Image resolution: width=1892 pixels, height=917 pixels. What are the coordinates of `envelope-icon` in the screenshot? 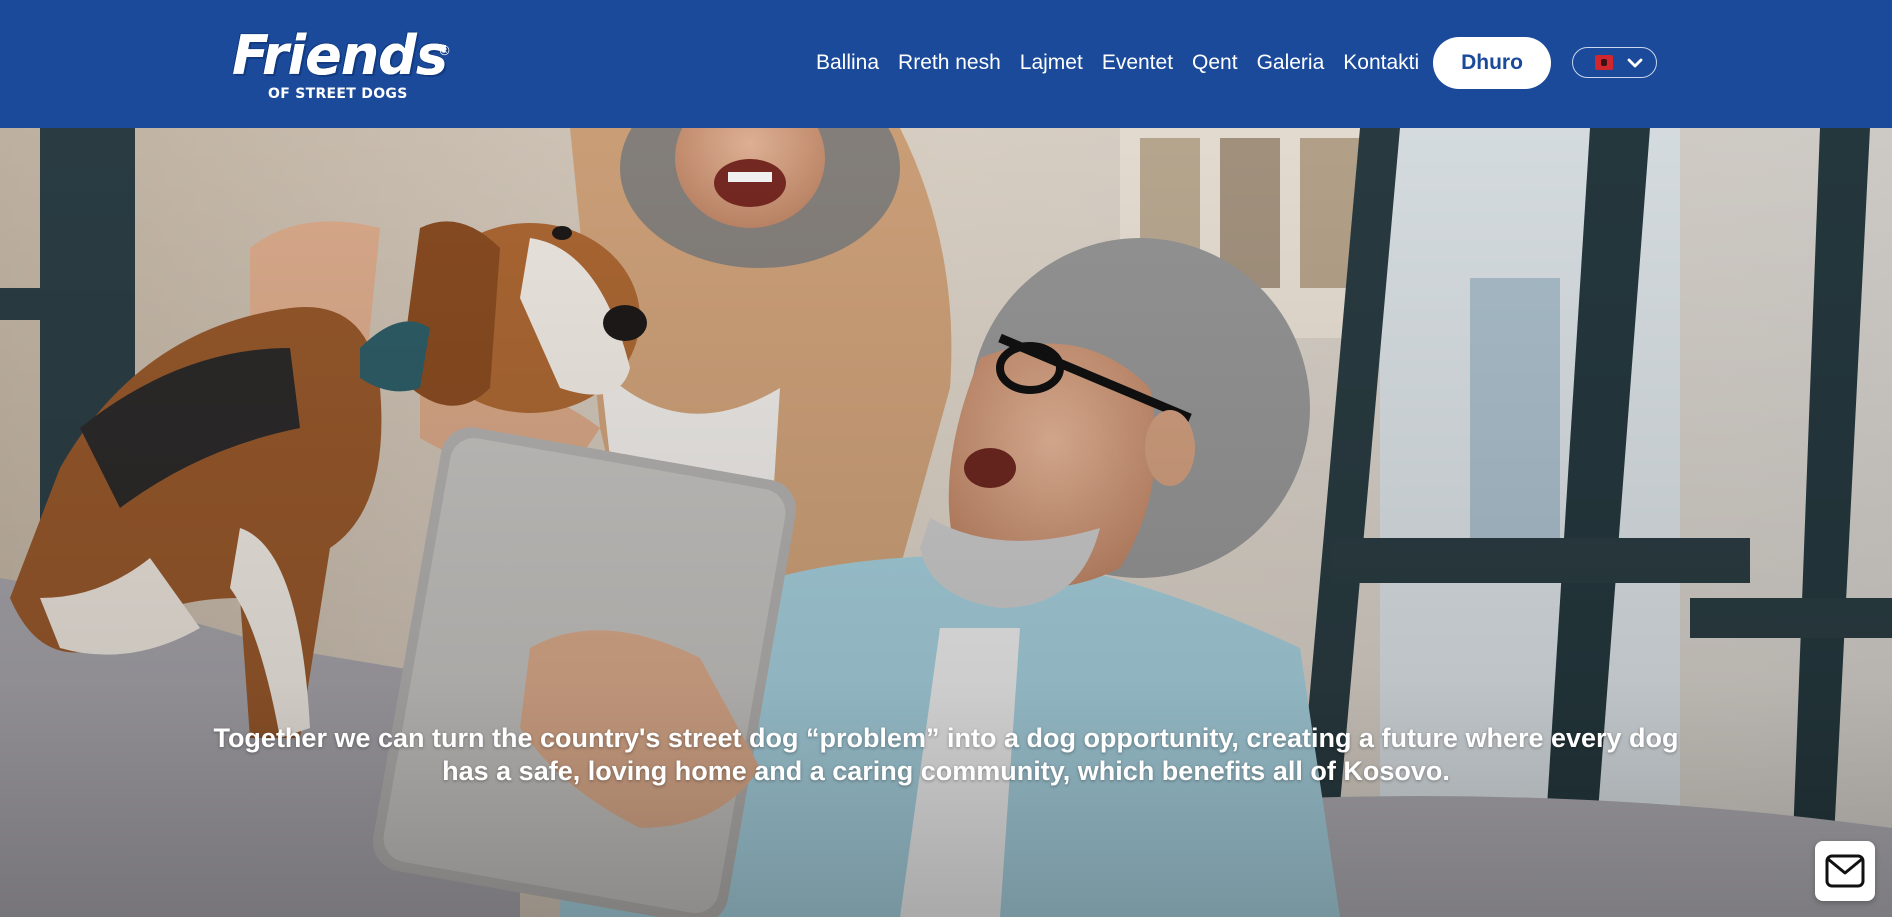 It's located at (1845, 871).